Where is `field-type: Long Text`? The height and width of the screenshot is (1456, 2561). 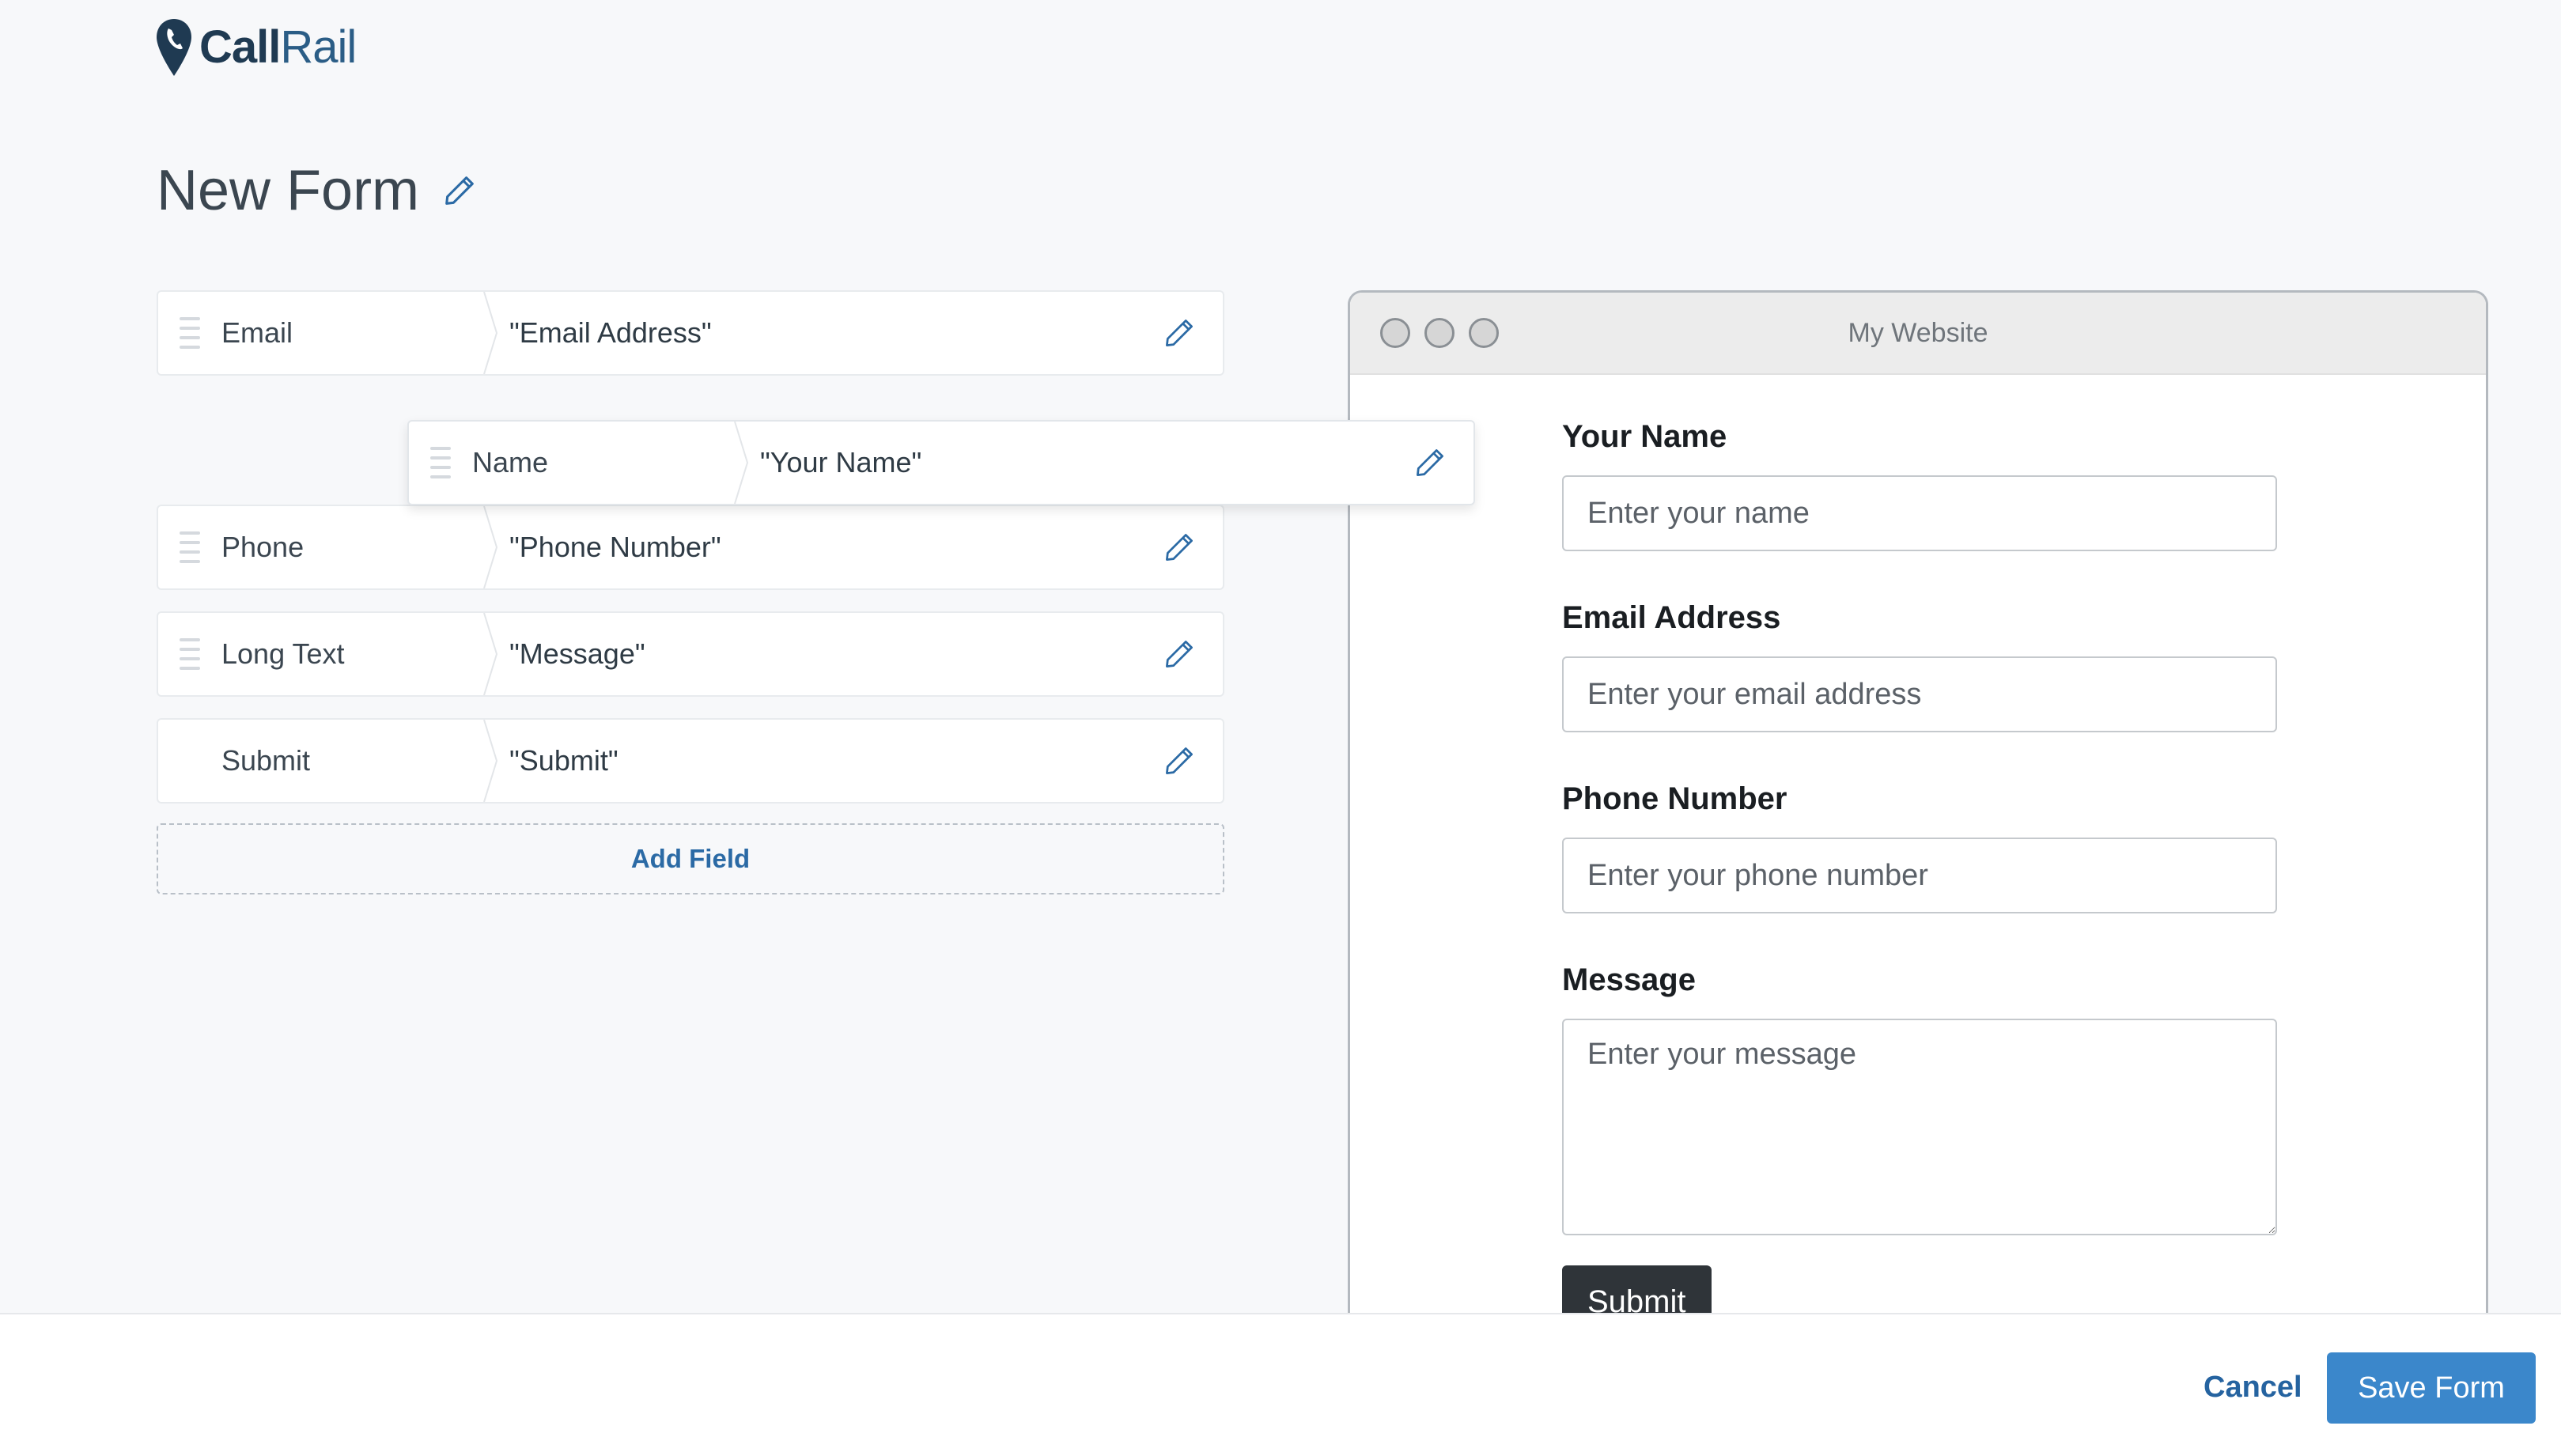
field-type: Long Text is located at coordinates (283, 653).